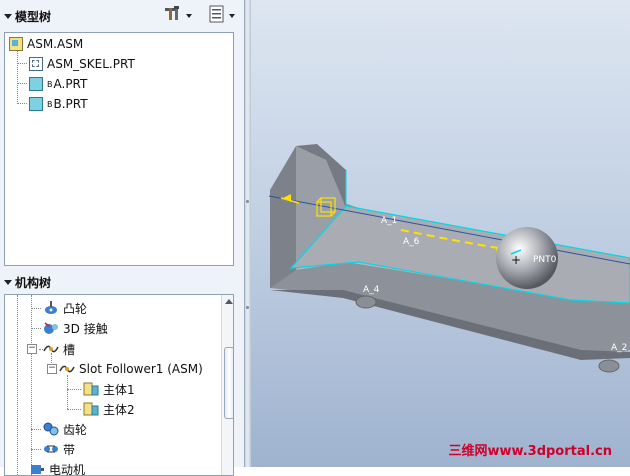 Image resolution: width=630 pixels, height=476 pixels. I want to click on belt-icon, so click(51, 449).